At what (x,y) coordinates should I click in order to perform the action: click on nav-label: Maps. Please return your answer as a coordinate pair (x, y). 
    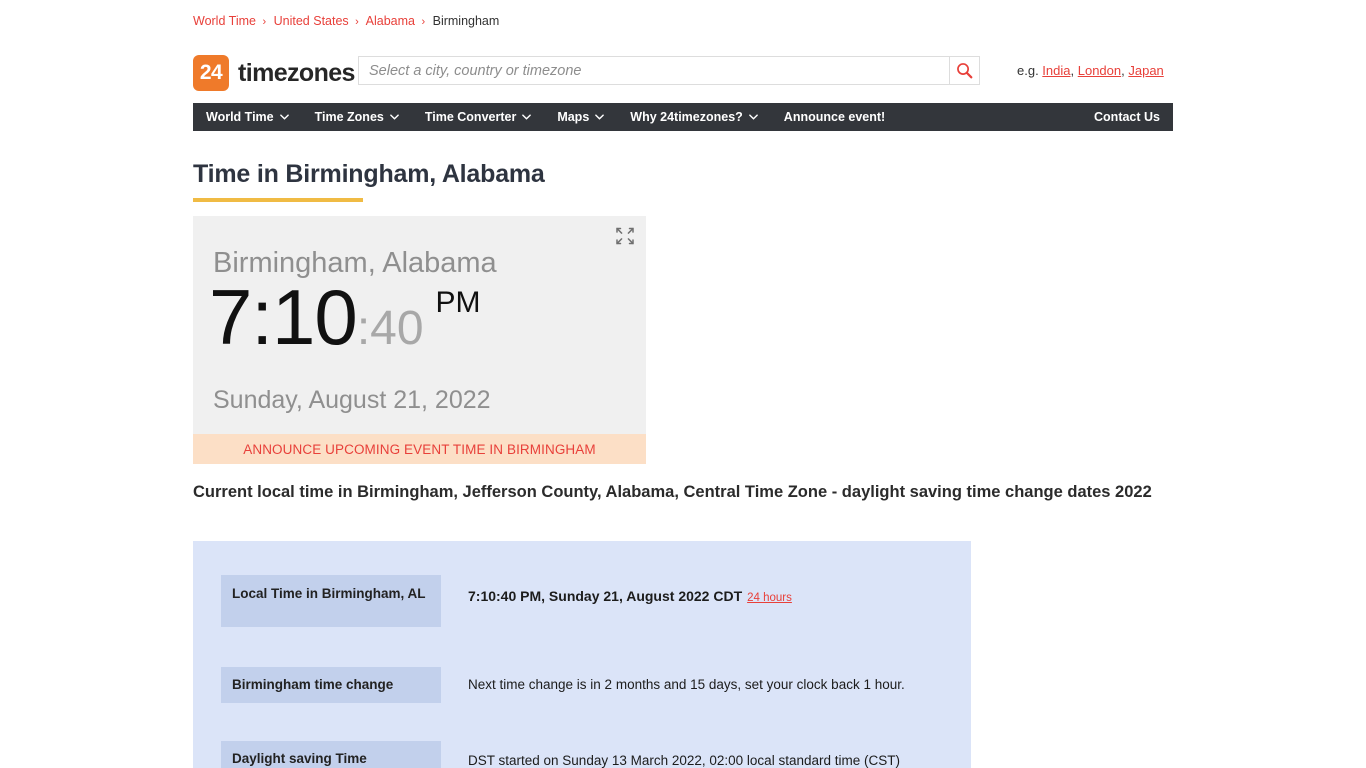
    Looking at the image, I should click on (573, 117).